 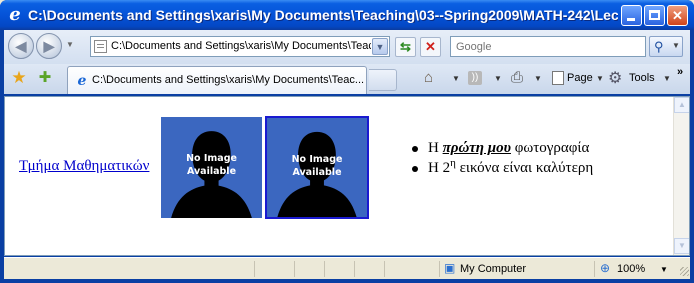 I want to click on refresh-button: ⇆, so click(x=405, y=47).